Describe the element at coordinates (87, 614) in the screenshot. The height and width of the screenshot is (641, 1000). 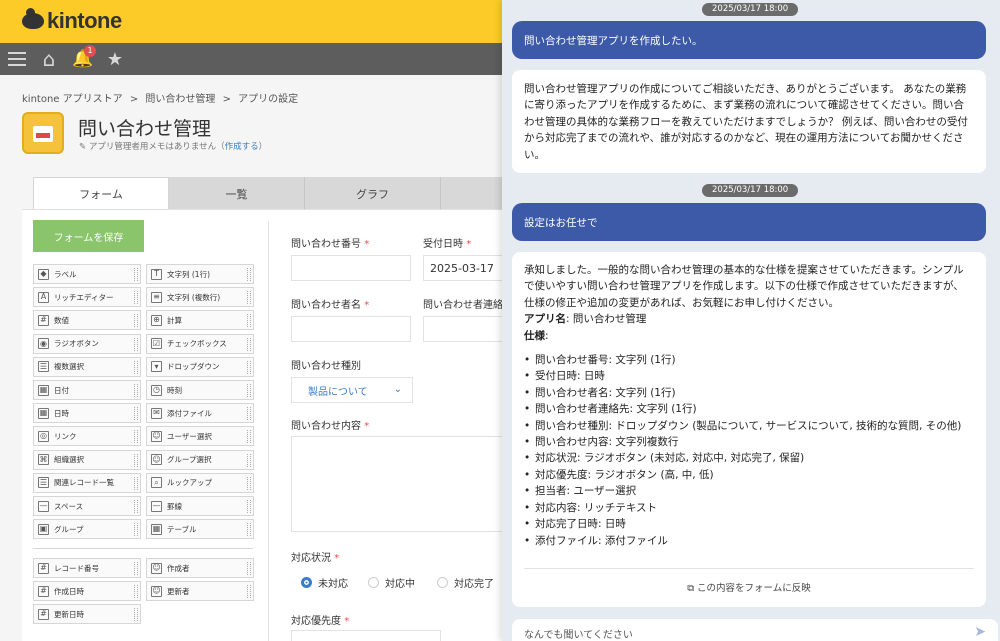
I see `palette-item: # 更新日時` at that location.